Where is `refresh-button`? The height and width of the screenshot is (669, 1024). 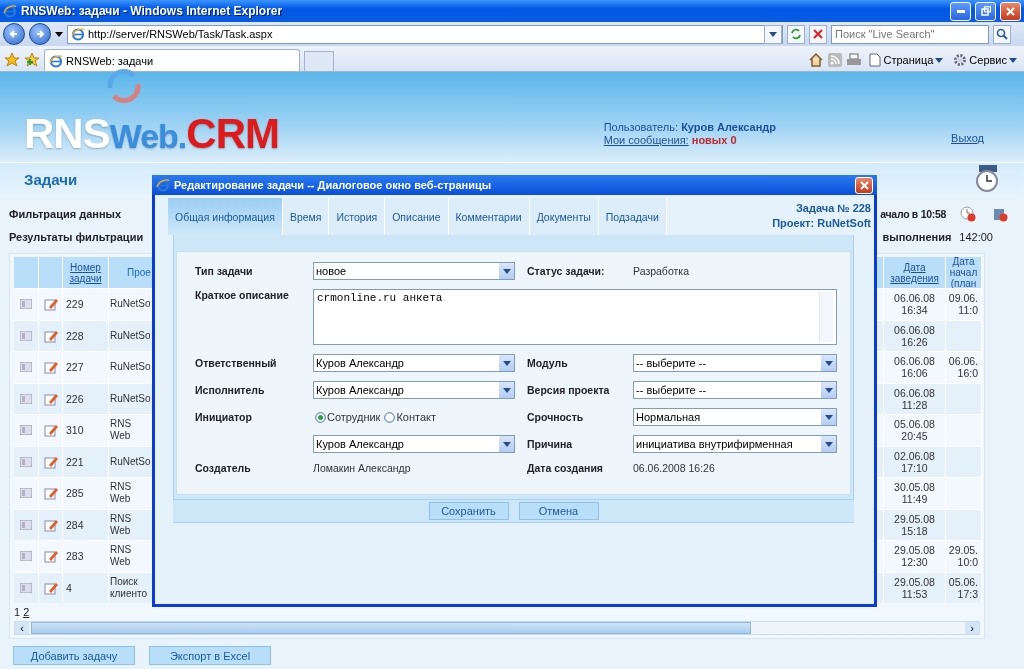 refresh-button is located at coordinates (796, 34).